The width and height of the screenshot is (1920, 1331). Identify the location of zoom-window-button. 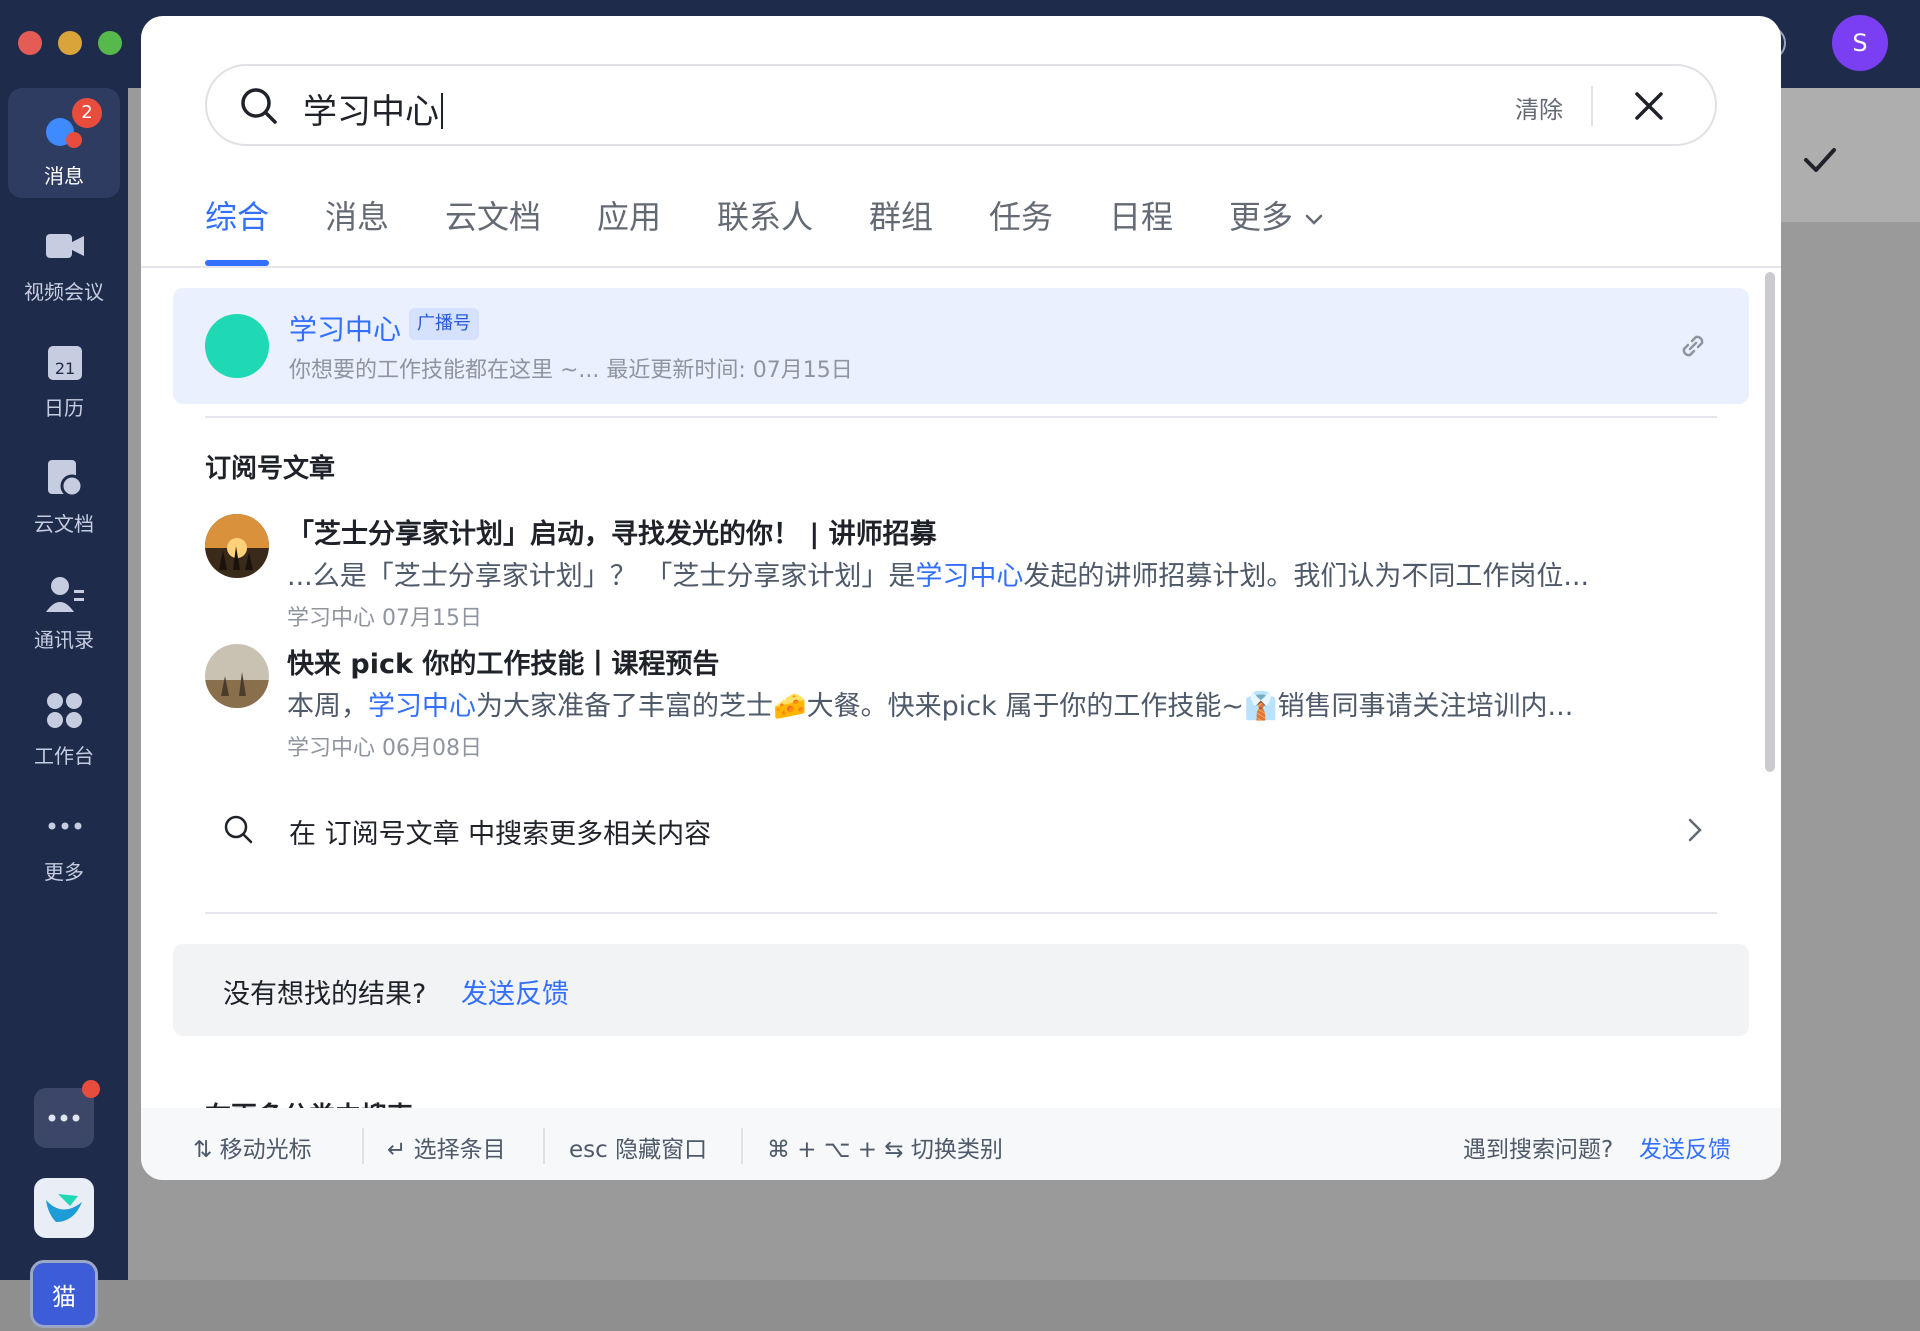
(110, 43).